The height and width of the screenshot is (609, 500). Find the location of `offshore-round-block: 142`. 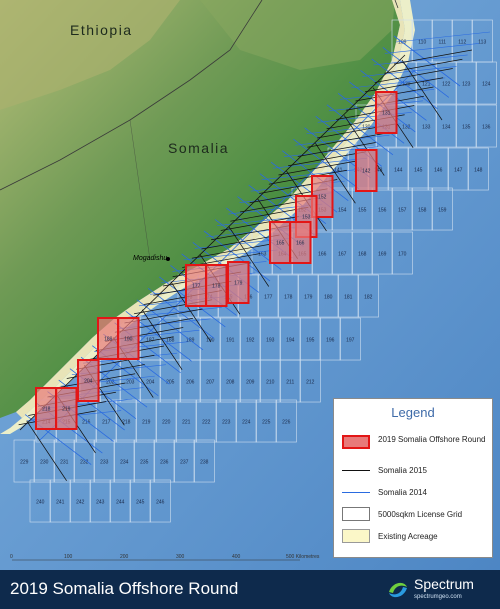

offshore-round-block: 142 is located at coordinates (366, 170).